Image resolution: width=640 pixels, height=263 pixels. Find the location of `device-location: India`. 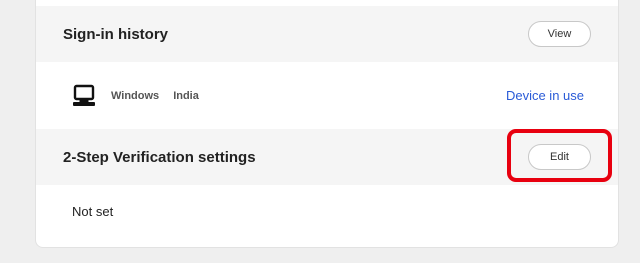

device-location: India is located at coordinates (186, 95).